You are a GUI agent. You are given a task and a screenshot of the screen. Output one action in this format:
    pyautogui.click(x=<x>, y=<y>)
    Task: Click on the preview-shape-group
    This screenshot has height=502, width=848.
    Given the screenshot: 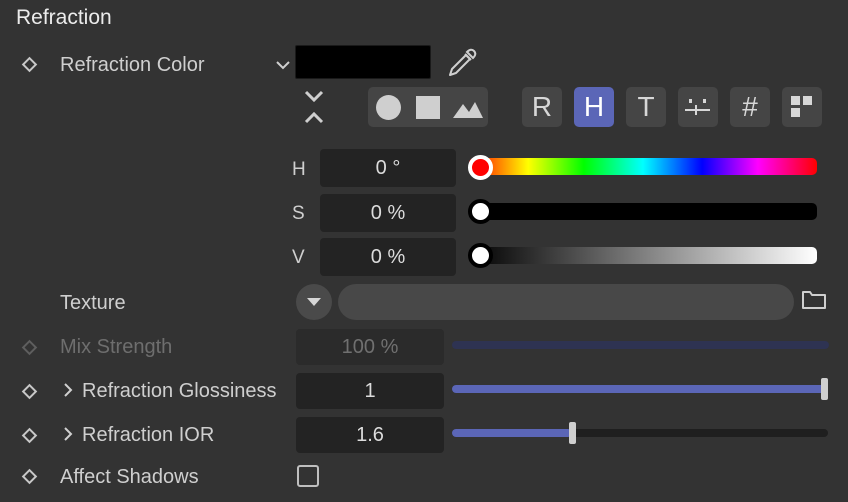 What is the action you would take?
    pyautogui.click(x=428, y=107)
    